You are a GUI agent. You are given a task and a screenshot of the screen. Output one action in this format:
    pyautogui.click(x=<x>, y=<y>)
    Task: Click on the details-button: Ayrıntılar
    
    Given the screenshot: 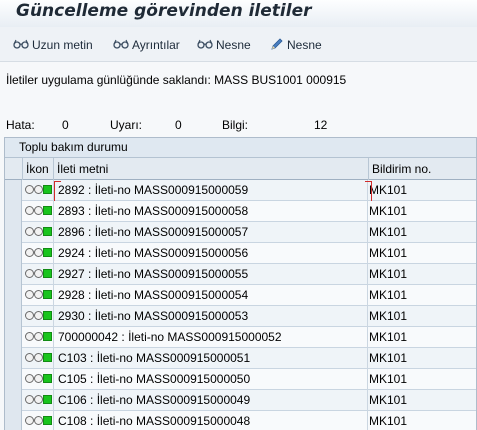 What is the action you would take?
    pyautogui.click(x=146, y=45)
    